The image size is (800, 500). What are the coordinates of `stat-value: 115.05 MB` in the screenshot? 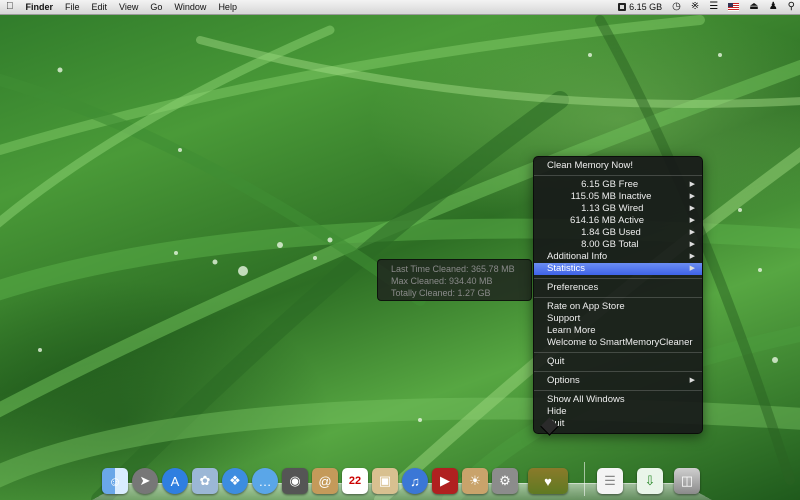 It's located at (593, 196).